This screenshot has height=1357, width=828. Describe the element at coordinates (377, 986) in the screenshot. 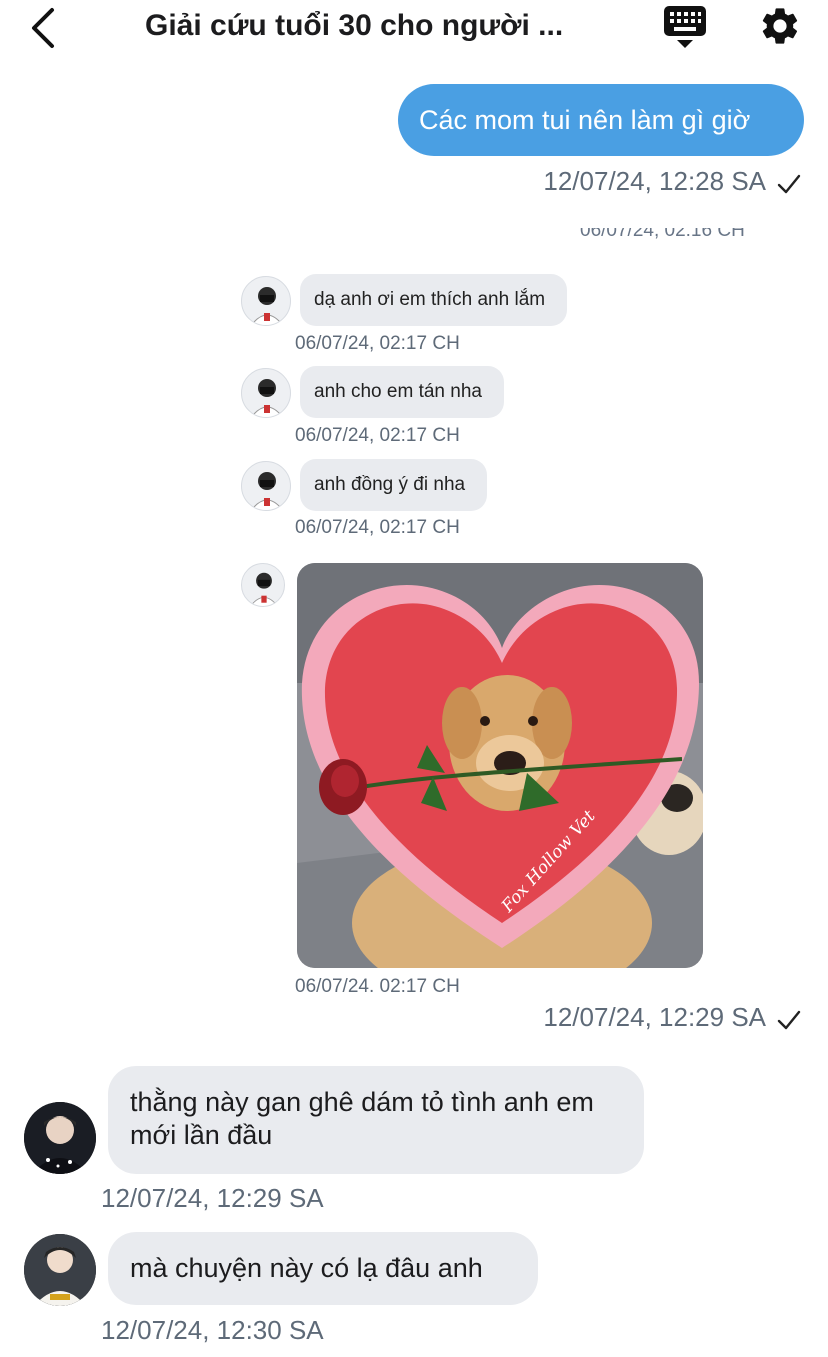

I see `embedded-photo-timestamp: 06/07/24. 02:17 CH` at that location.